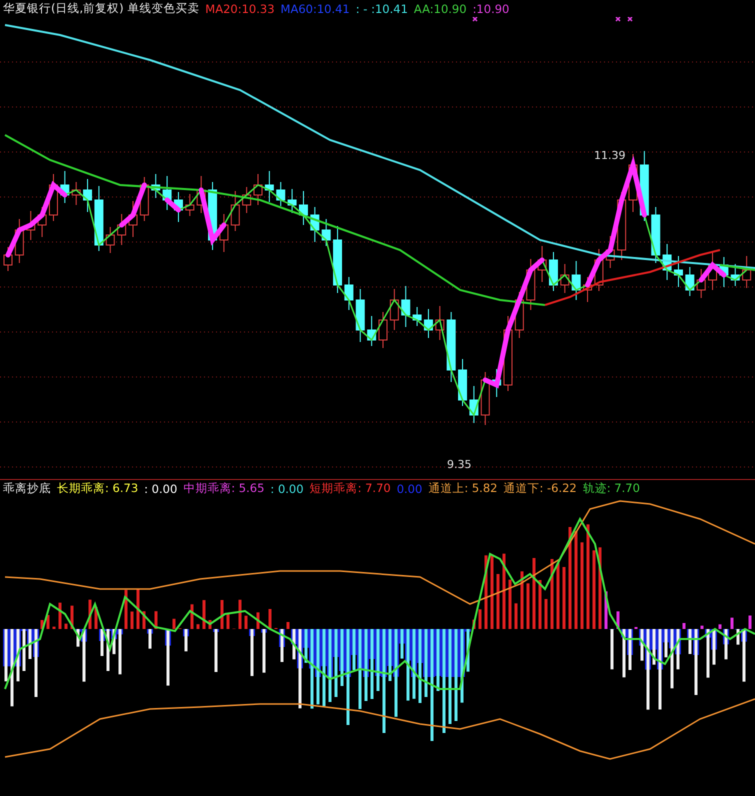 This screenshot has height=796, width=755. I want to click on indicator-value: : - :10.41, so click(382, 9).